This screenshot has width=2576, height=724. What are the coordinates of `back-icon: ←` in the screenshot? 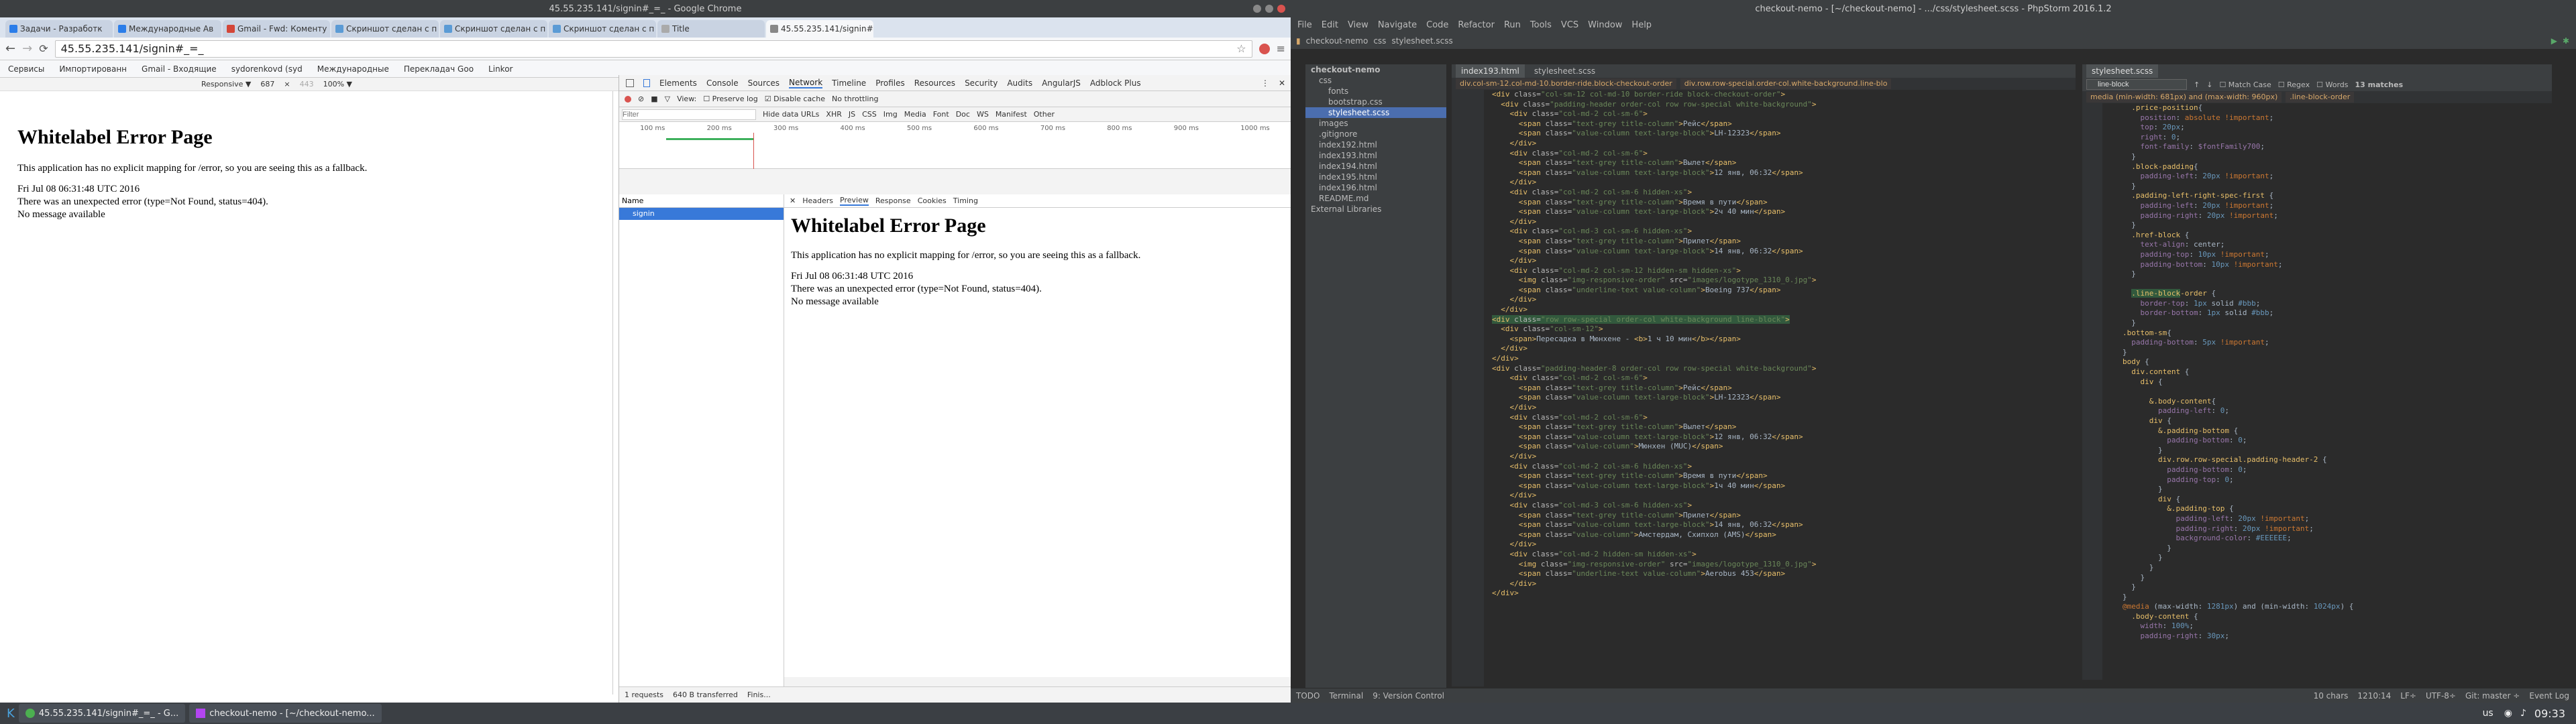 It's located at (10, 49).